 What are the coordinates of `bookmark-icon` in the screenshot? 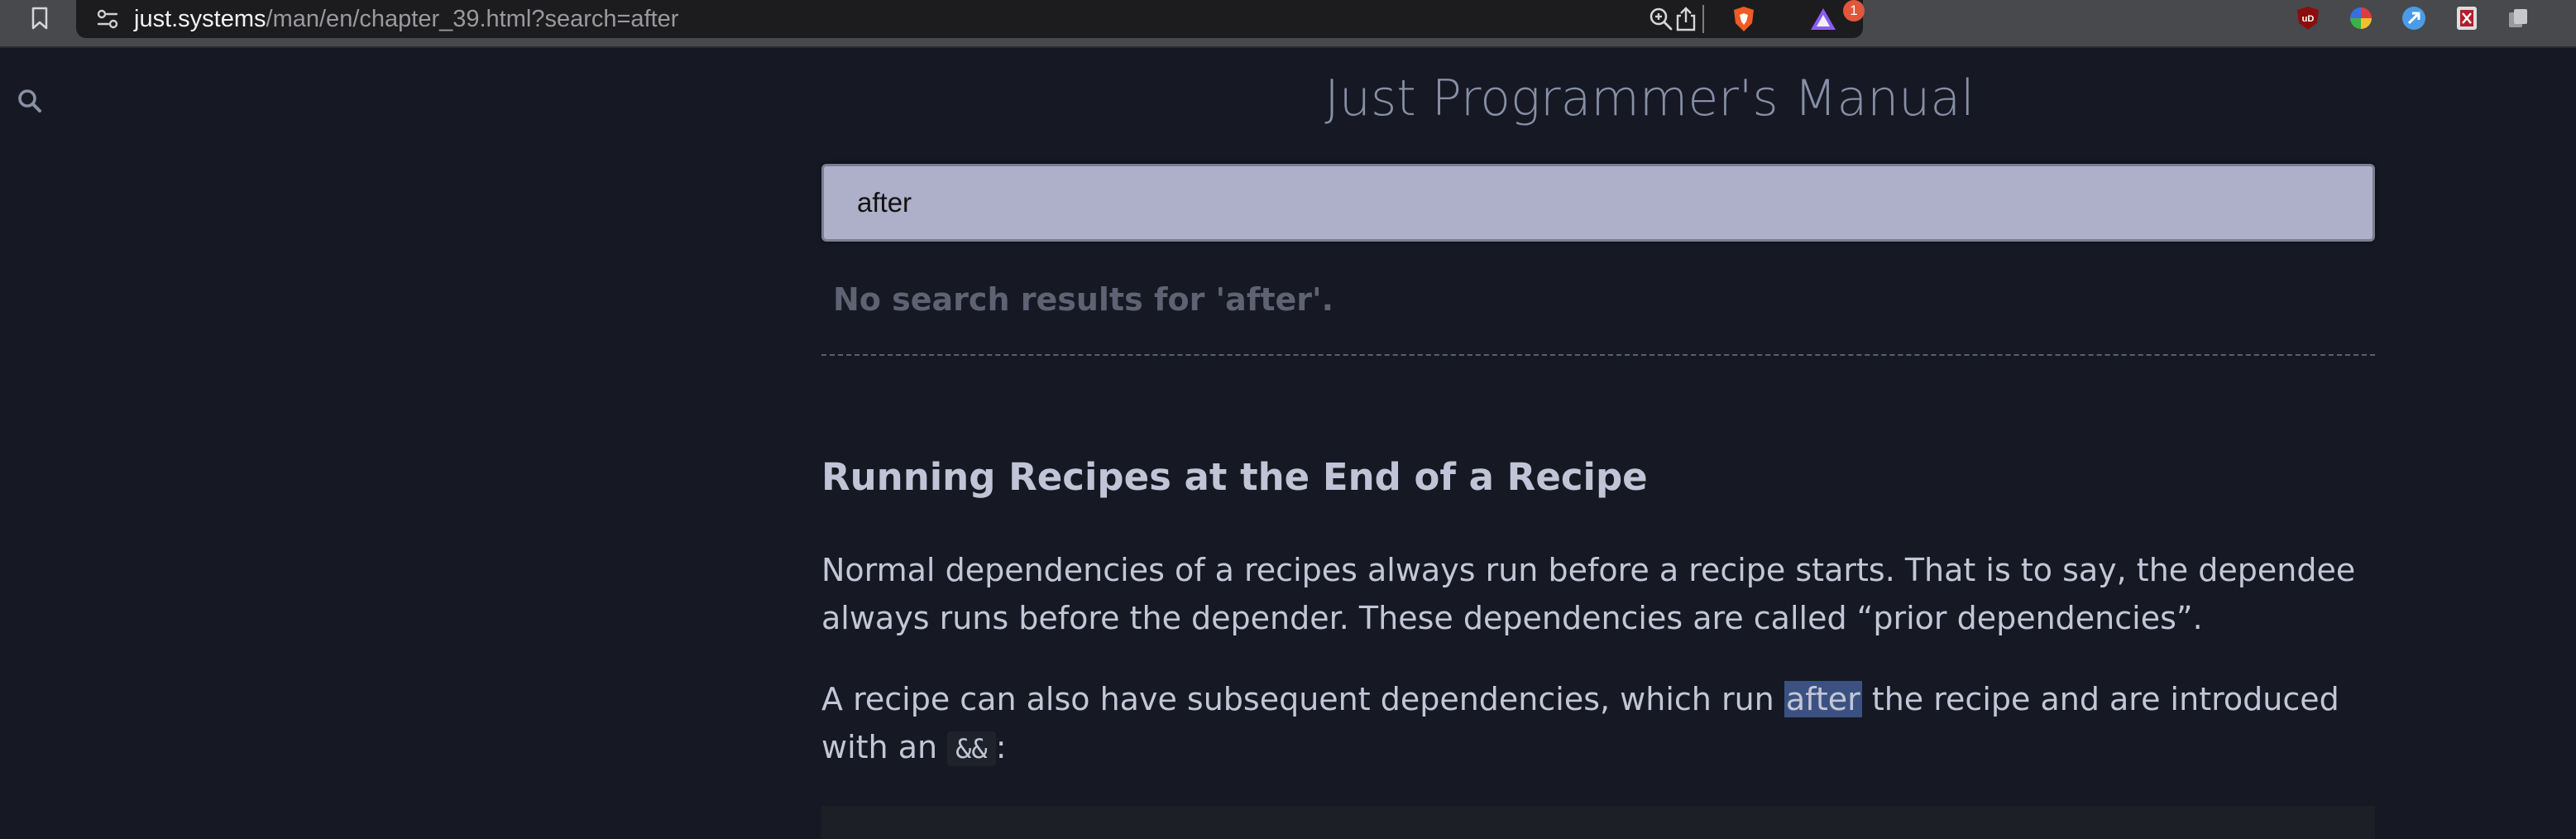 It's located at (40, 18).